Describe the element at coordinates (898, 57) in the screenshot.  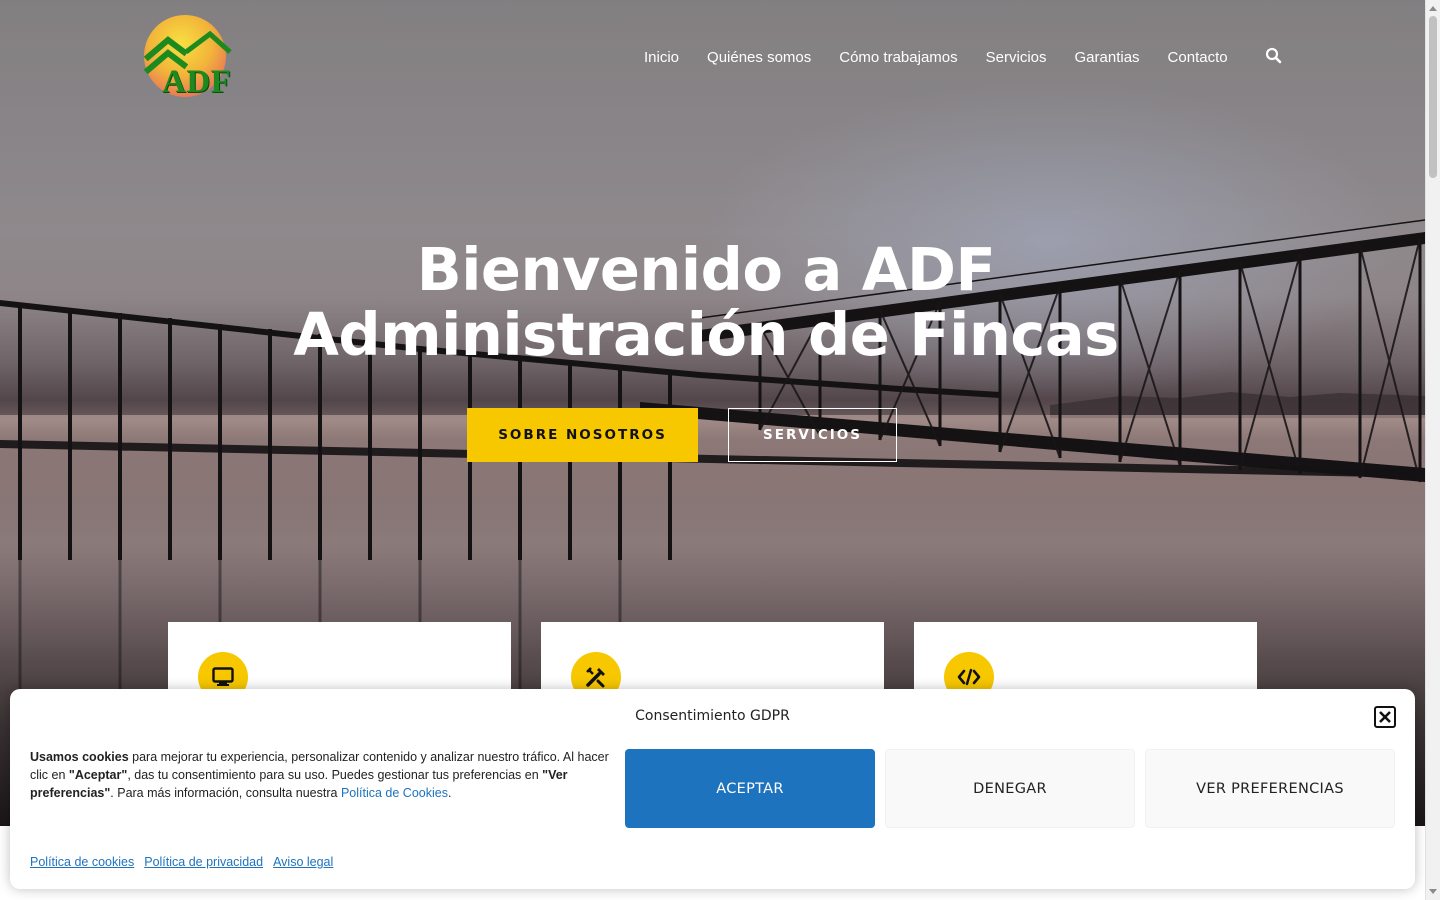
I see `nav-item-como-trabajamos: Cómo trabajamos` at that location.